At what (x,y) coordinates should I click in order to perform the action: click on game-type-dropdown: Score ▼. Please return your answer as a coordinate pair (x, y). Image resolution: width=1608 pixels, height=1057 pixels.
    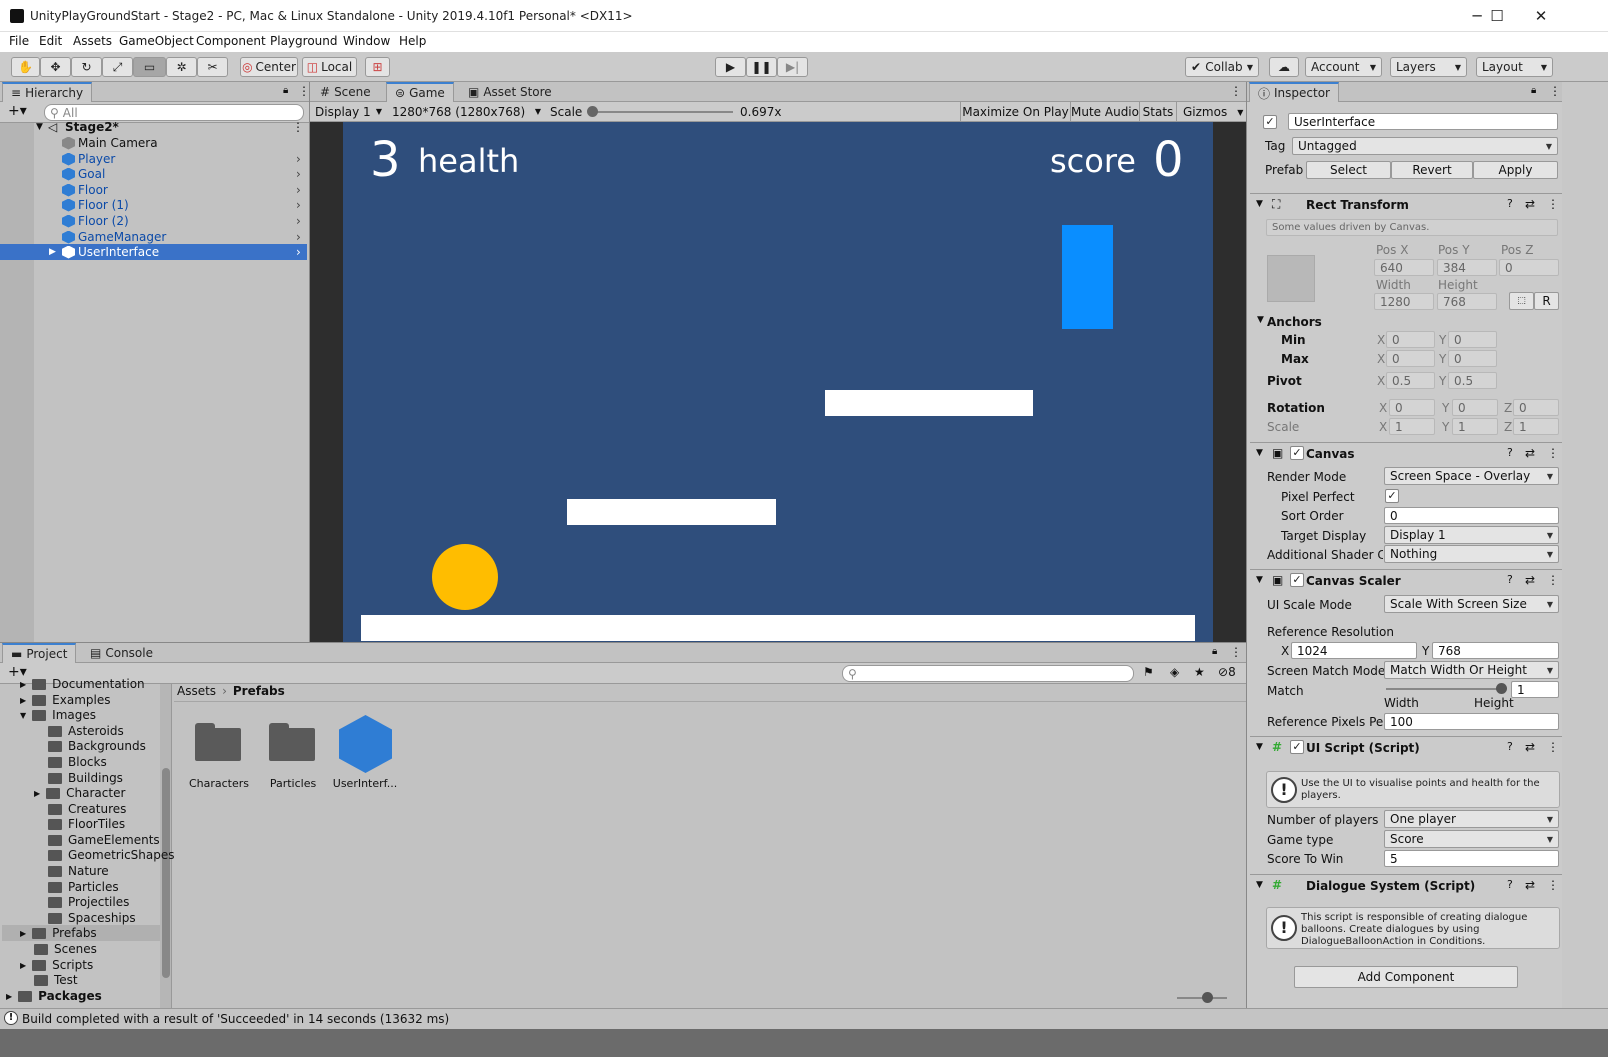
    Looking at the image, I should click on (1471, 839).